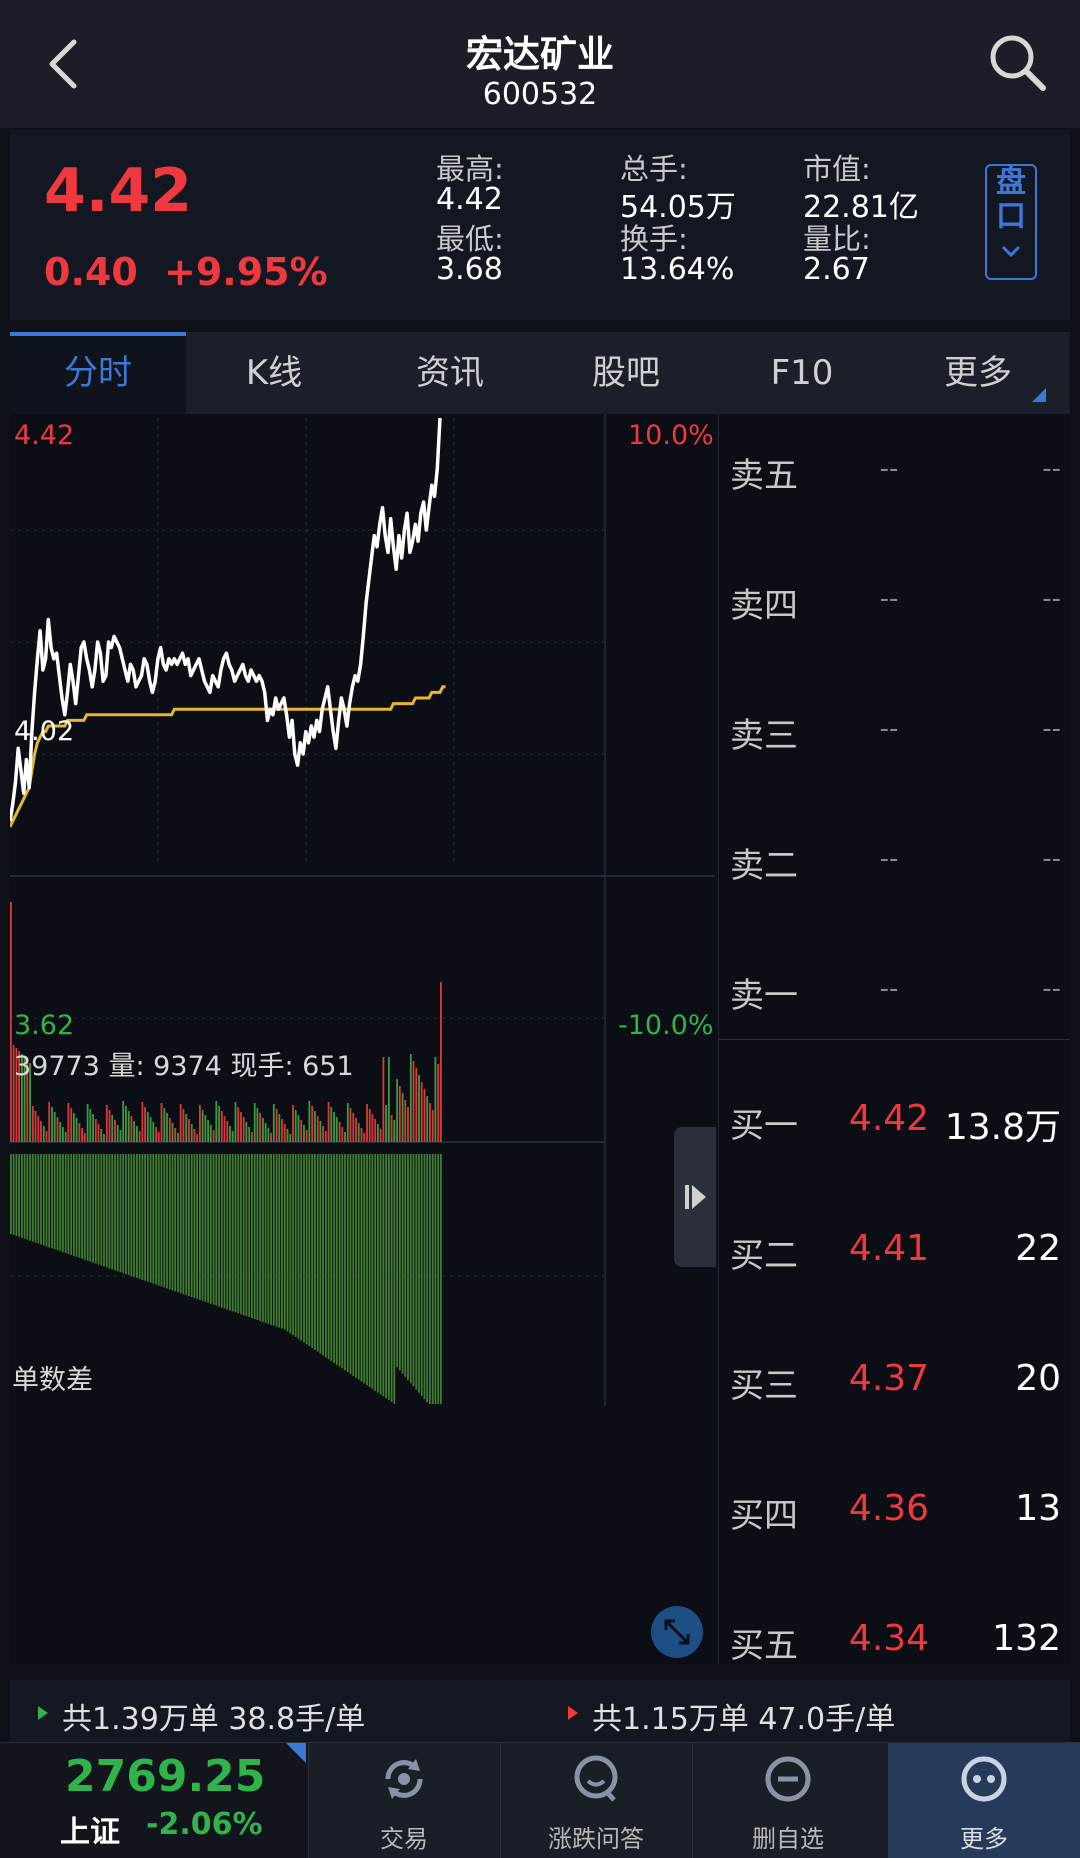 The image size is (1080, 1858). I want to click on nav-trade: 交易, so click(404, 1800).